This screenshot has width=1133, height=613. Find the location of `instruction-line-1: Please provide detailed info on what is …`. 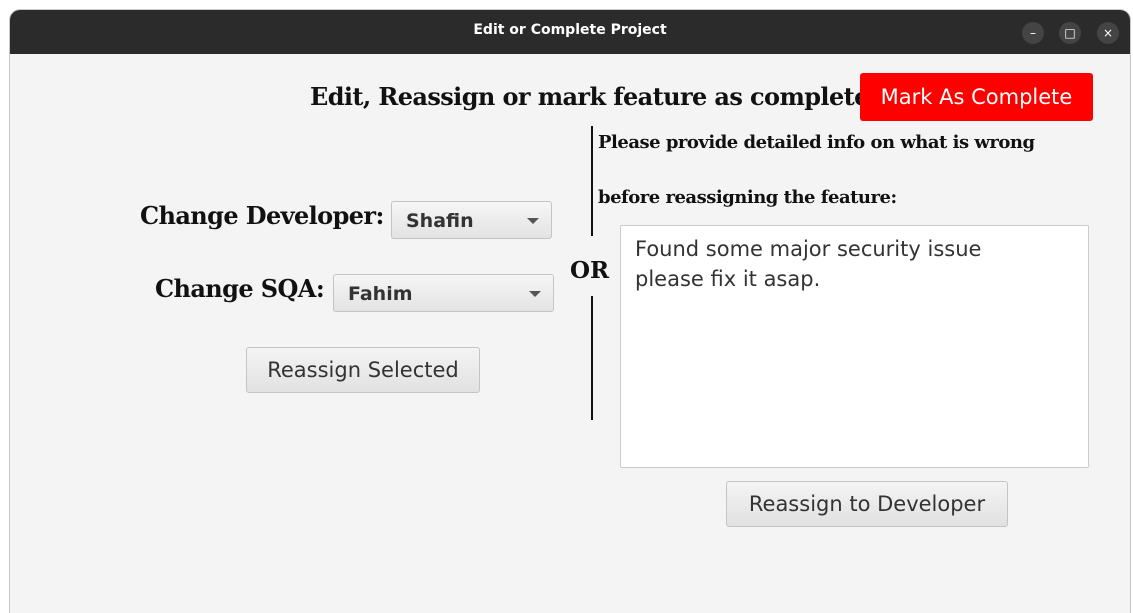

instruction-line-1: Please provide detailed info on what is … is located at coordinates (816, 142).